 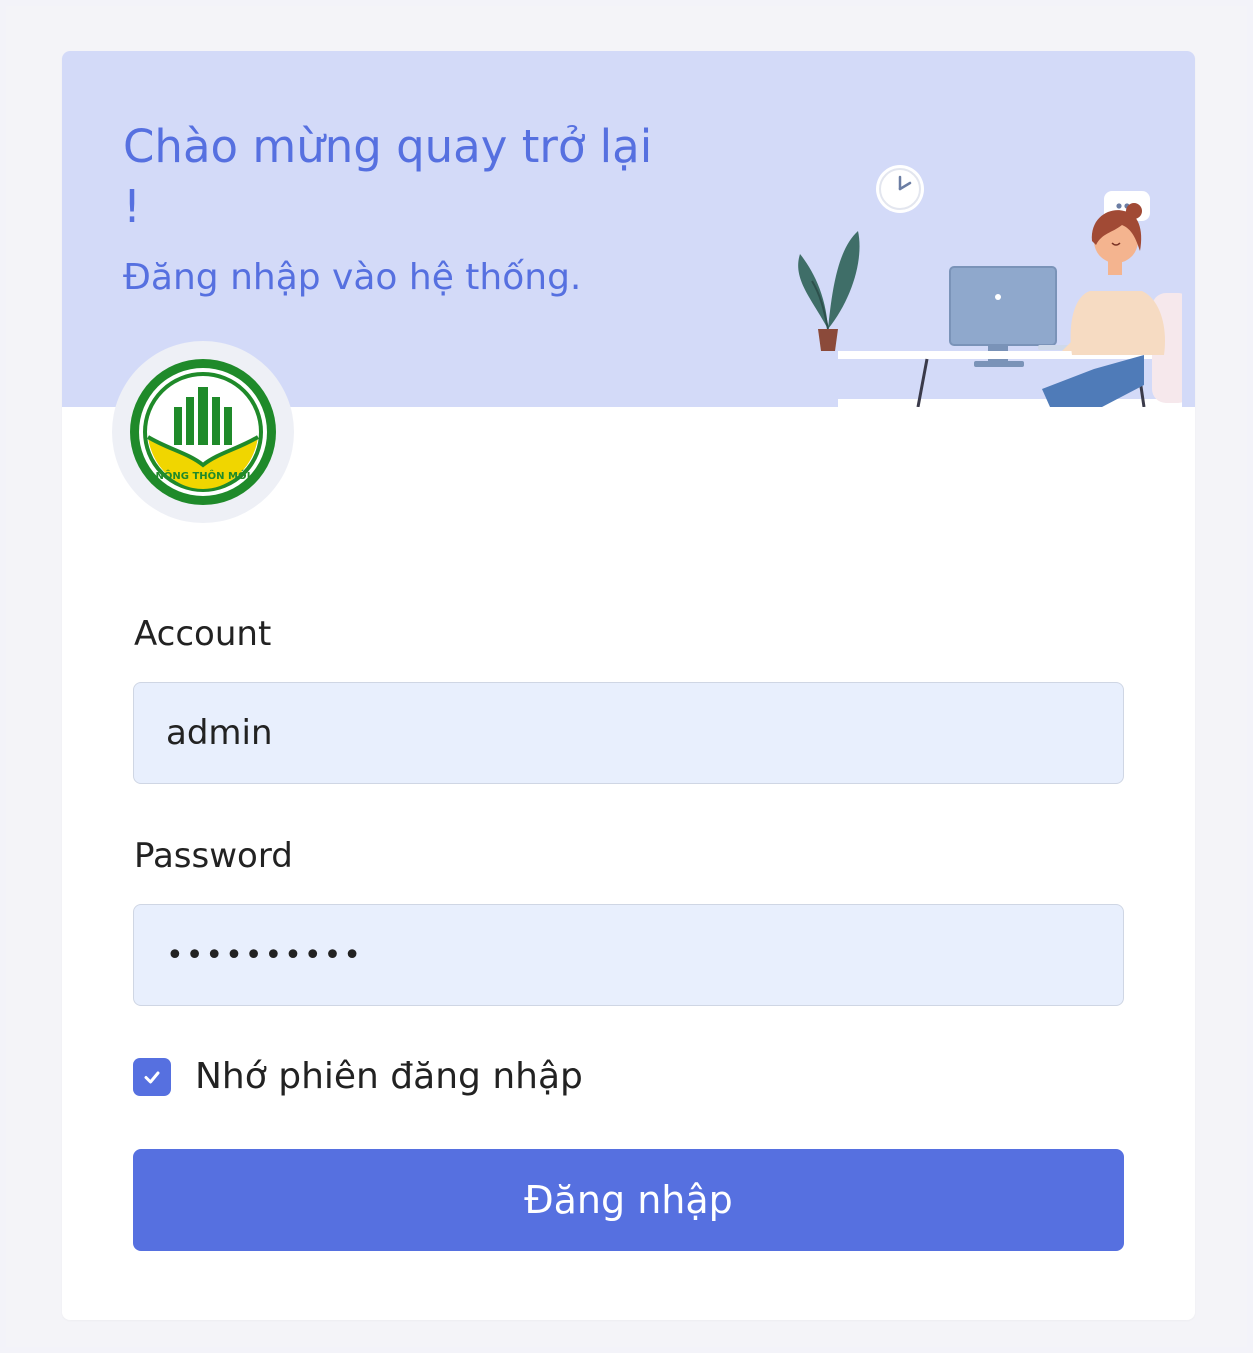 What do you see at coordinates (628, 955) in the screenshot?
I see `password-input` at bounding box center [628, 955].